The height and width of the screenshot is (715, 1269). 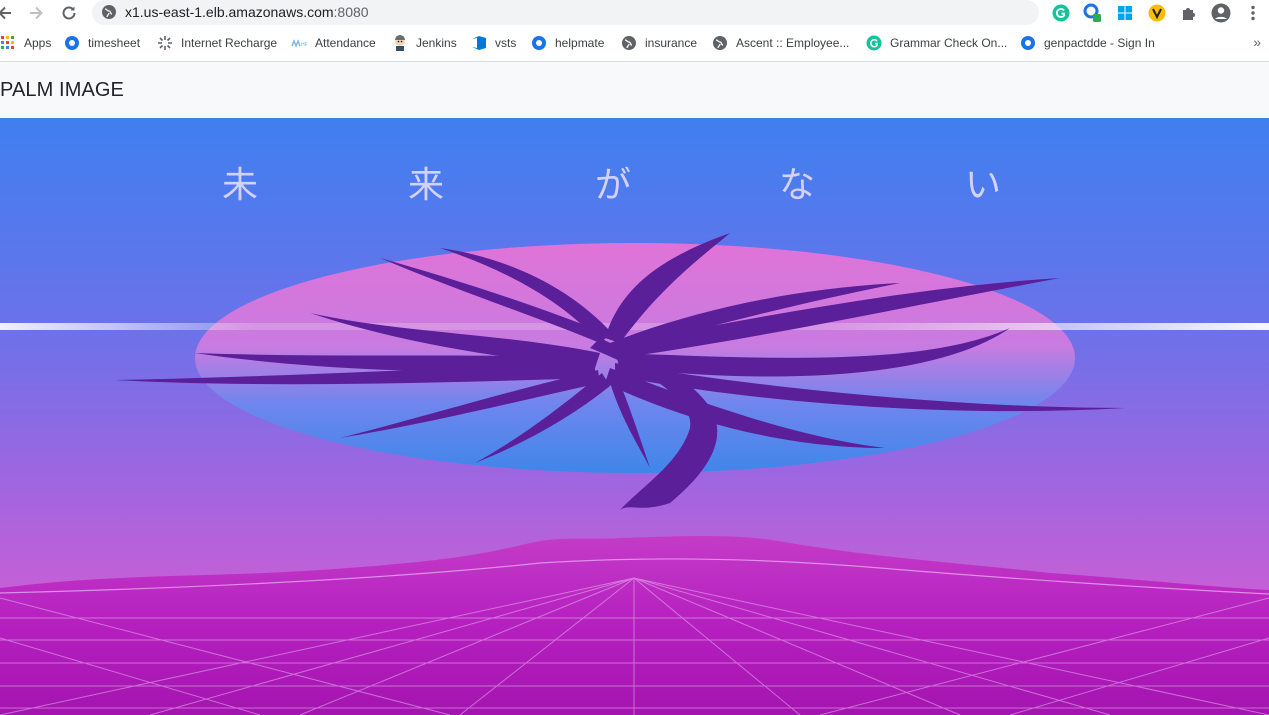 I want to click on bookmark-attendance: HR Attendance, so click(x=333, y=43).